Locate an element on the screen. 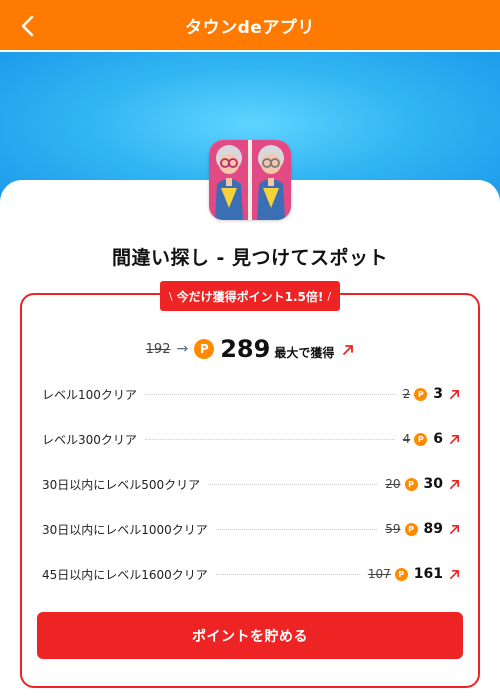 This screenshot has width=500, height=700. task-old-points: 107 is located at coordinates (379, 574).